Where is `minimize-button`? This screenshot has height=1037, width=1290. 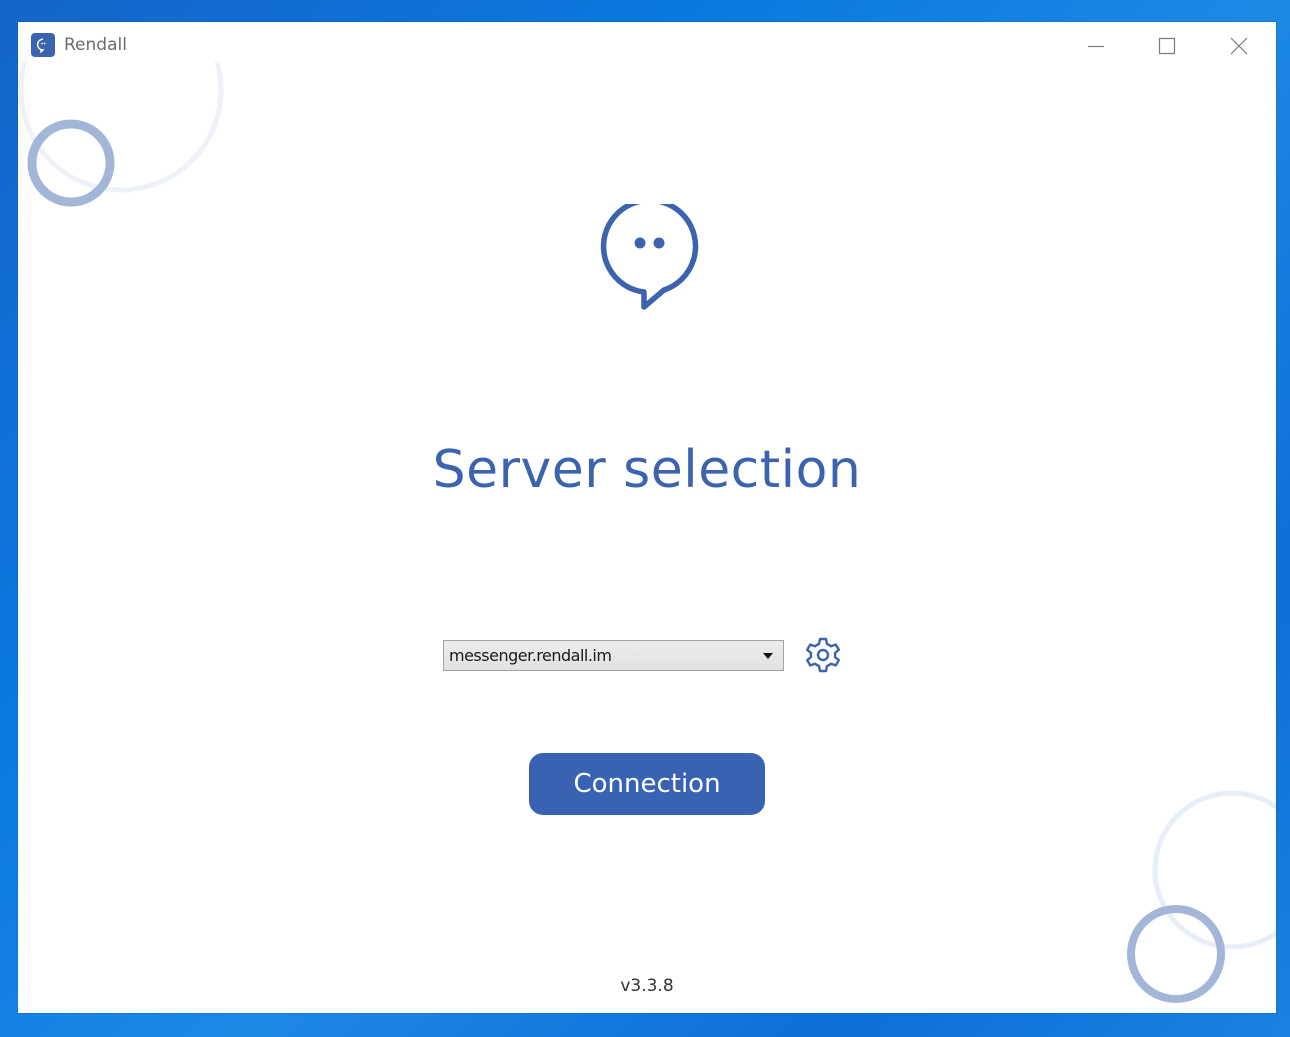 minimize-button is located at coordinates (1096, 46).